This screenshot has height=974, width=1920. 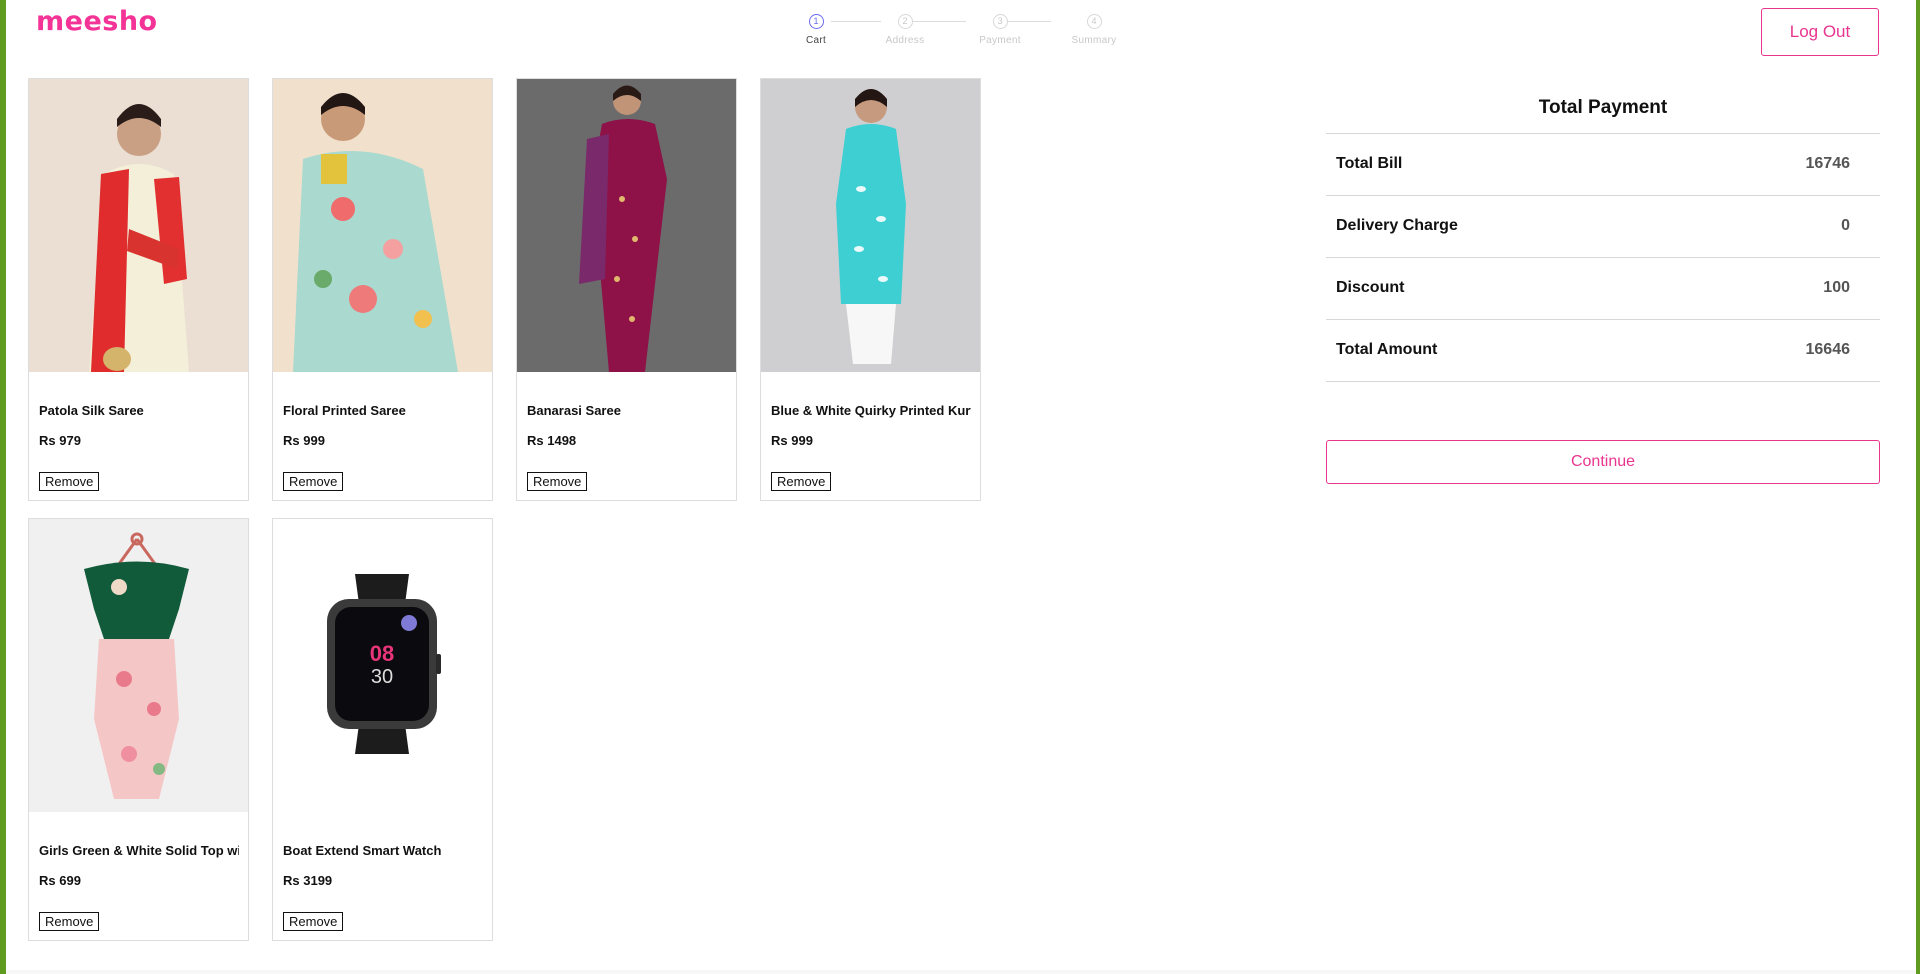 I want to click on cart-item-card: Banarasi Saree Rs 1498 Remove, so click(x=626, y=289).